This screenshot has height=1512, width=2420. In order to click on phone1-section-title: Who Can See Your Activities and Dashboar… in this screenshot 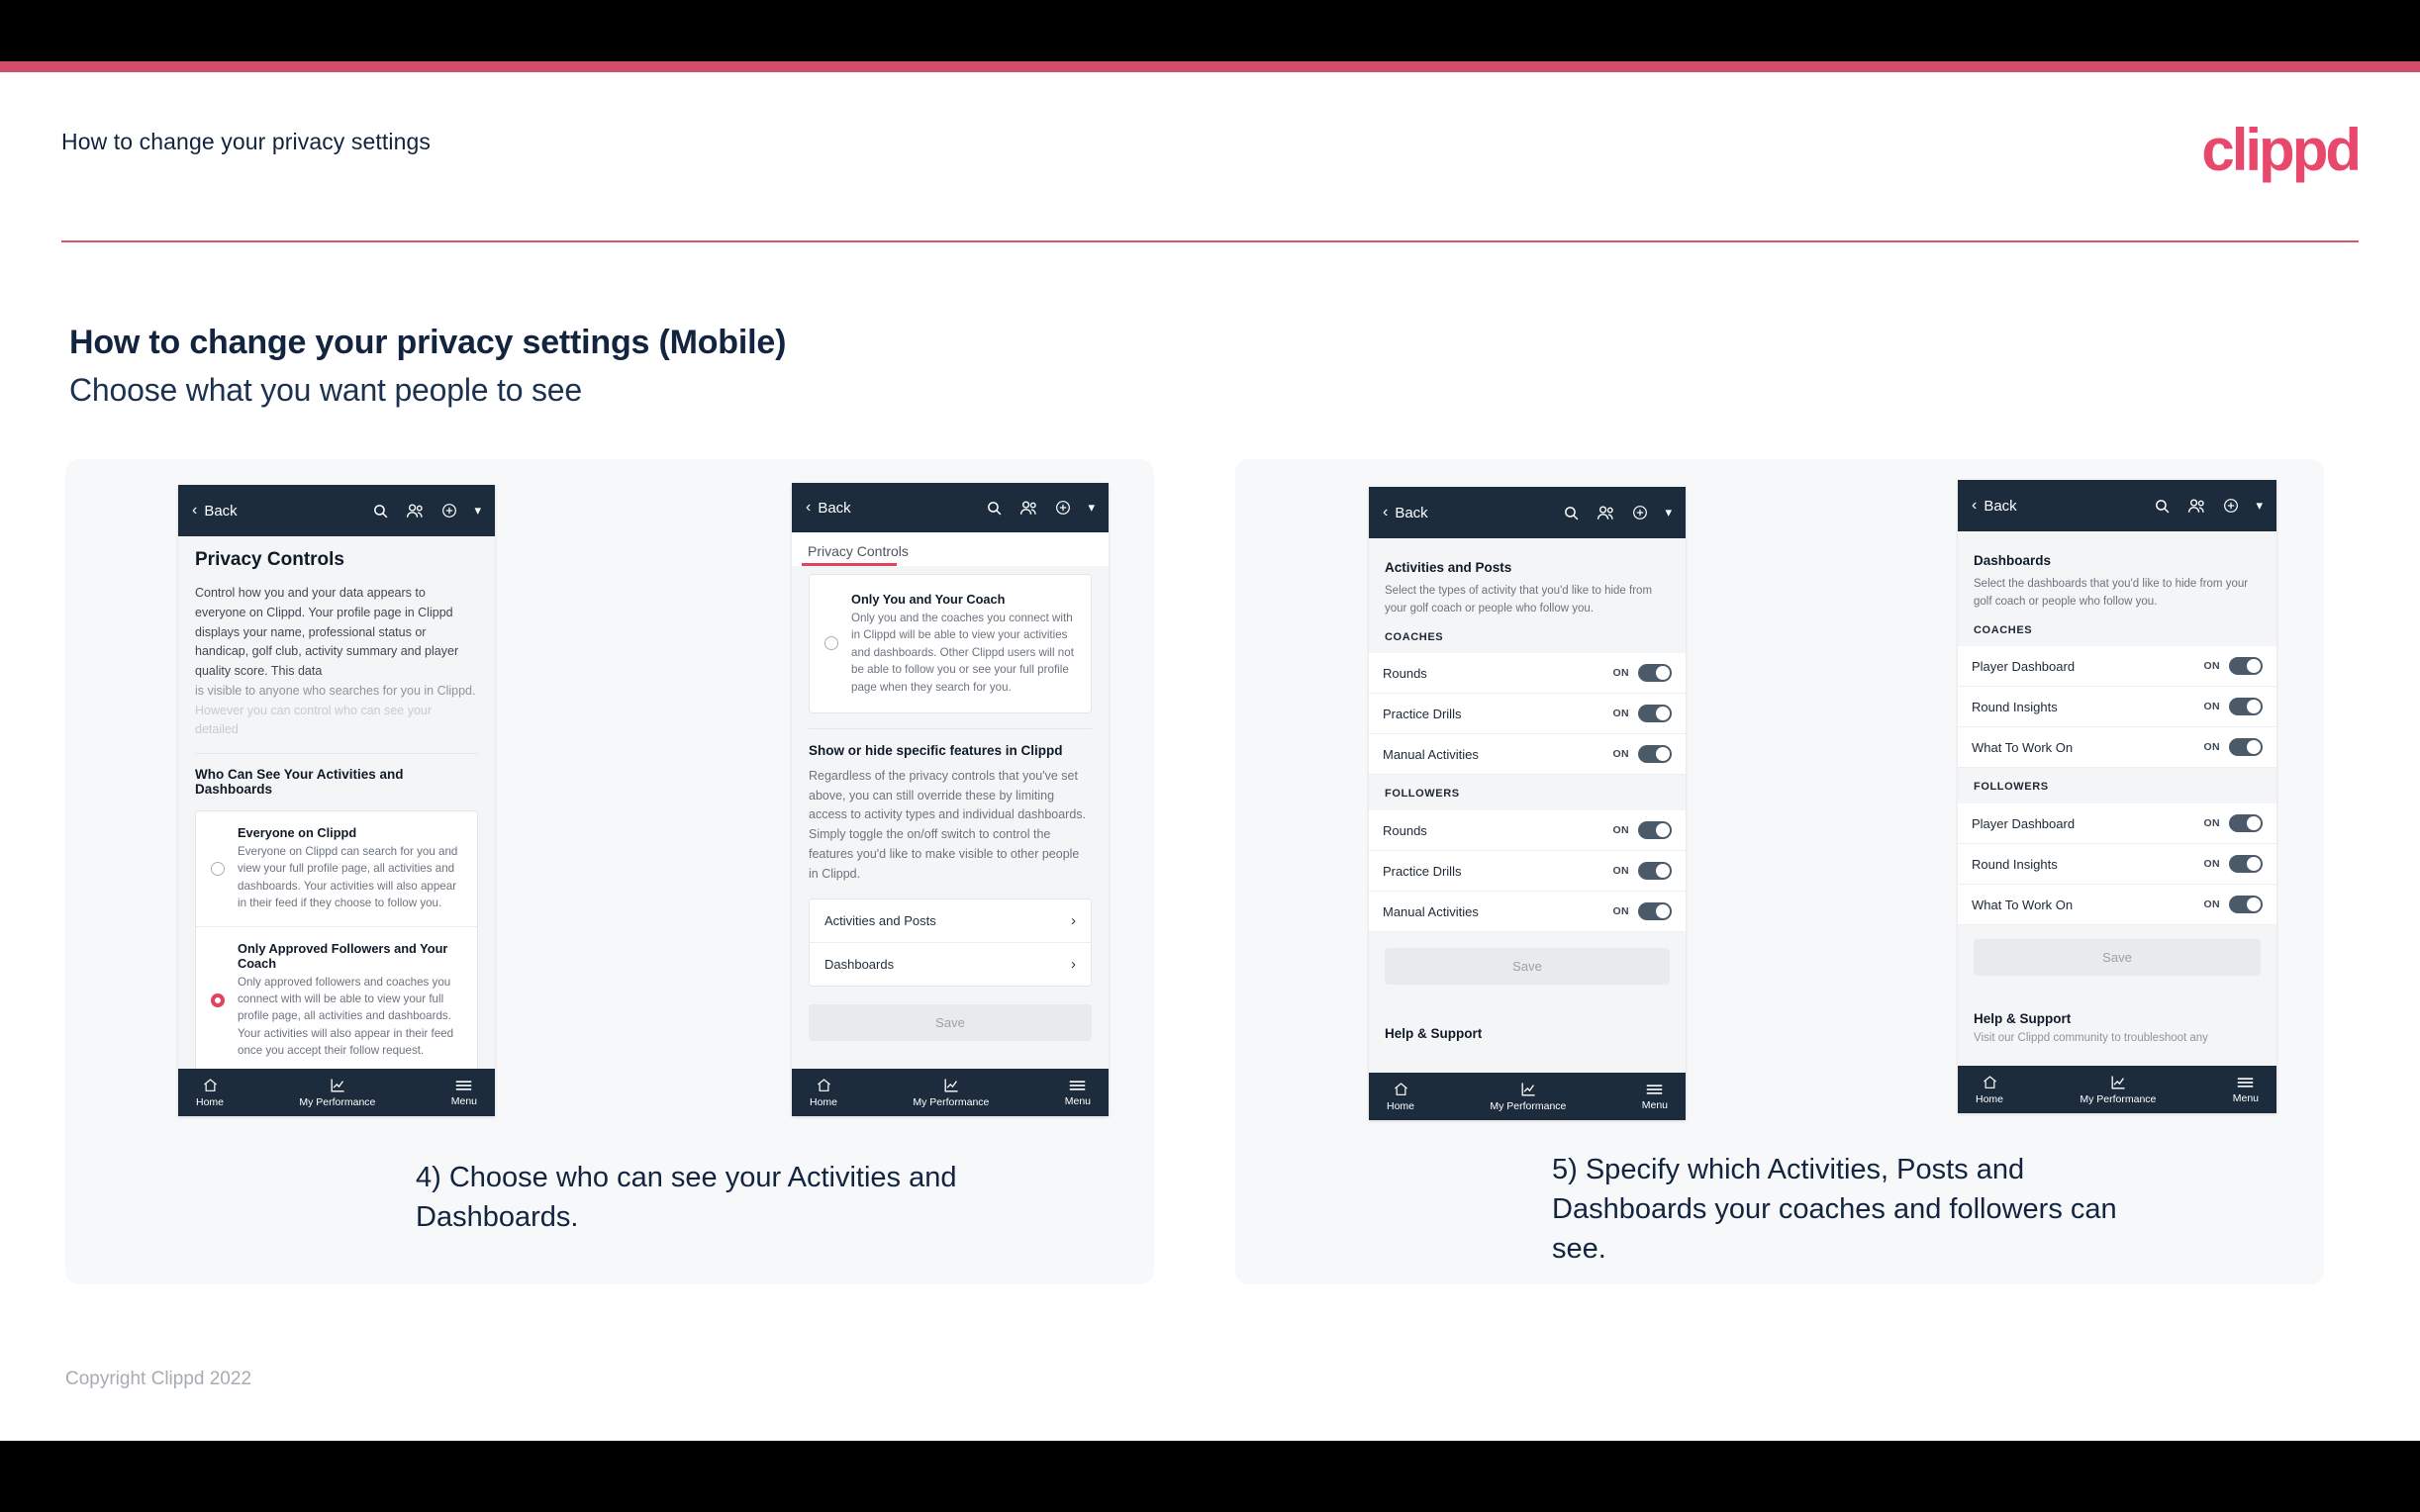, I will do `click(299, 782)`.